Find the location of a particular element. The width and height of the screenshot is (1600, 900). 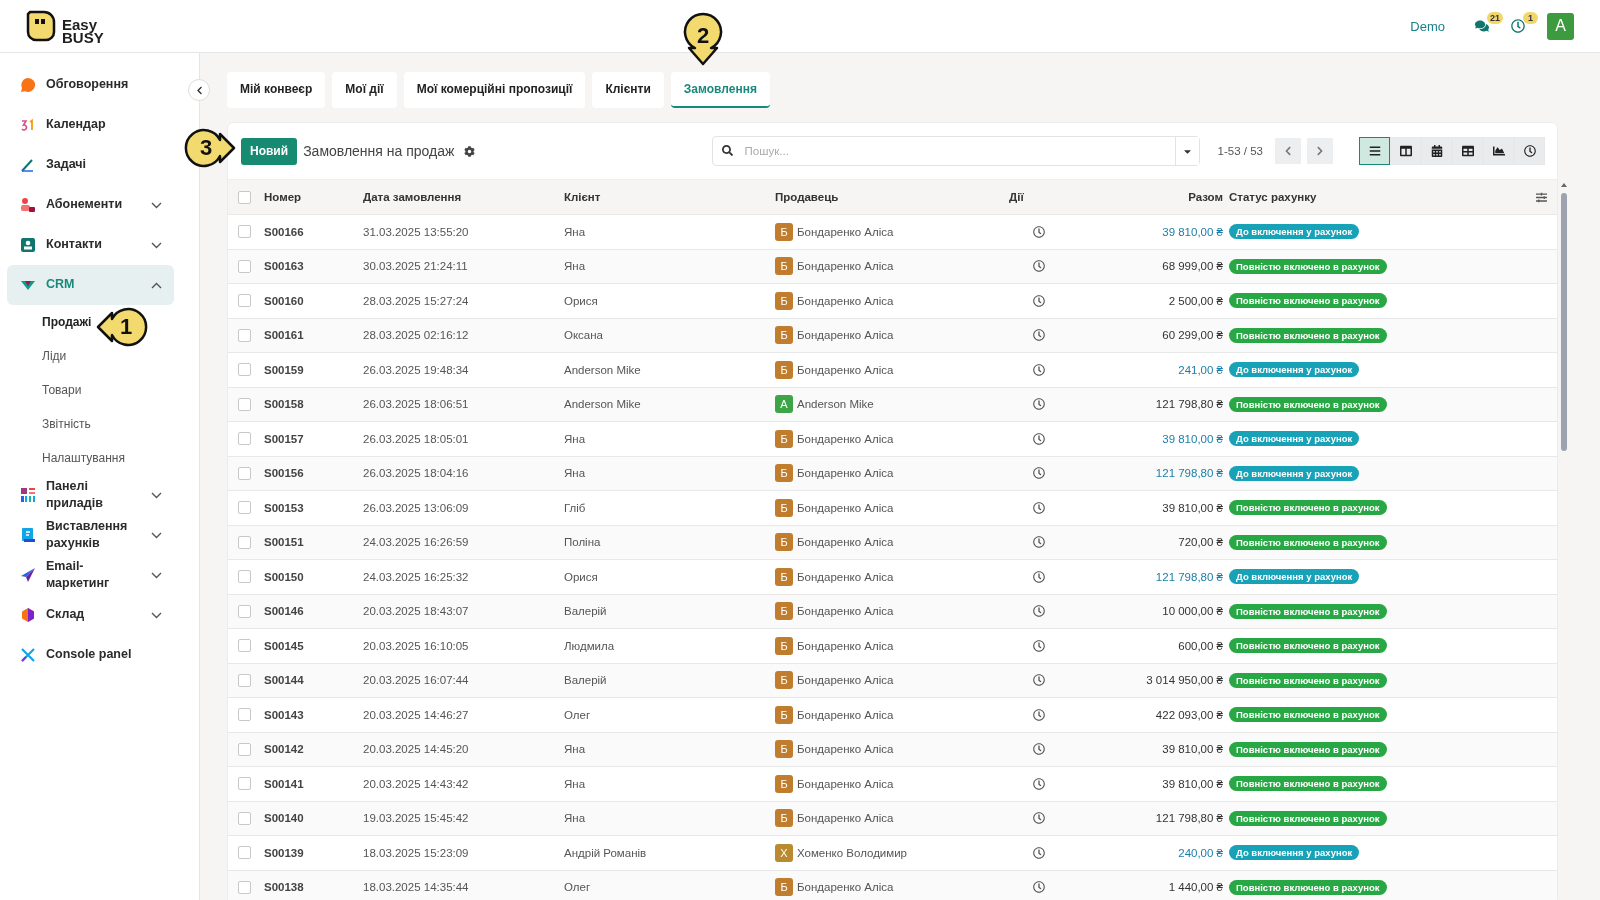

sidebar-subitem: Звітність is located at coordinates (66, 424).